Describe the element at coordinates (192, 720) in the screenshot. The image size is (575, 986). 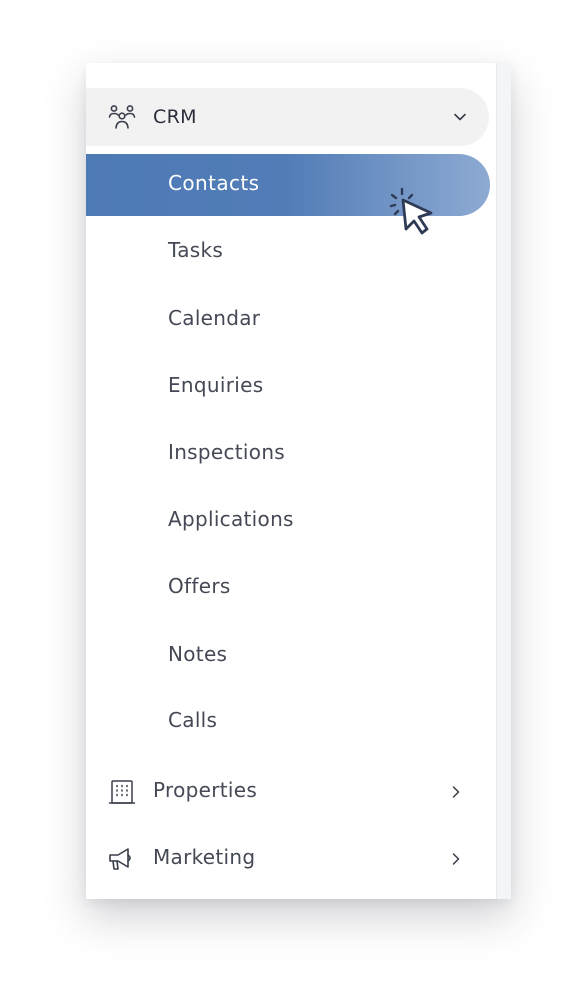
I see `sidebar-item-calls: Calls` at that location.